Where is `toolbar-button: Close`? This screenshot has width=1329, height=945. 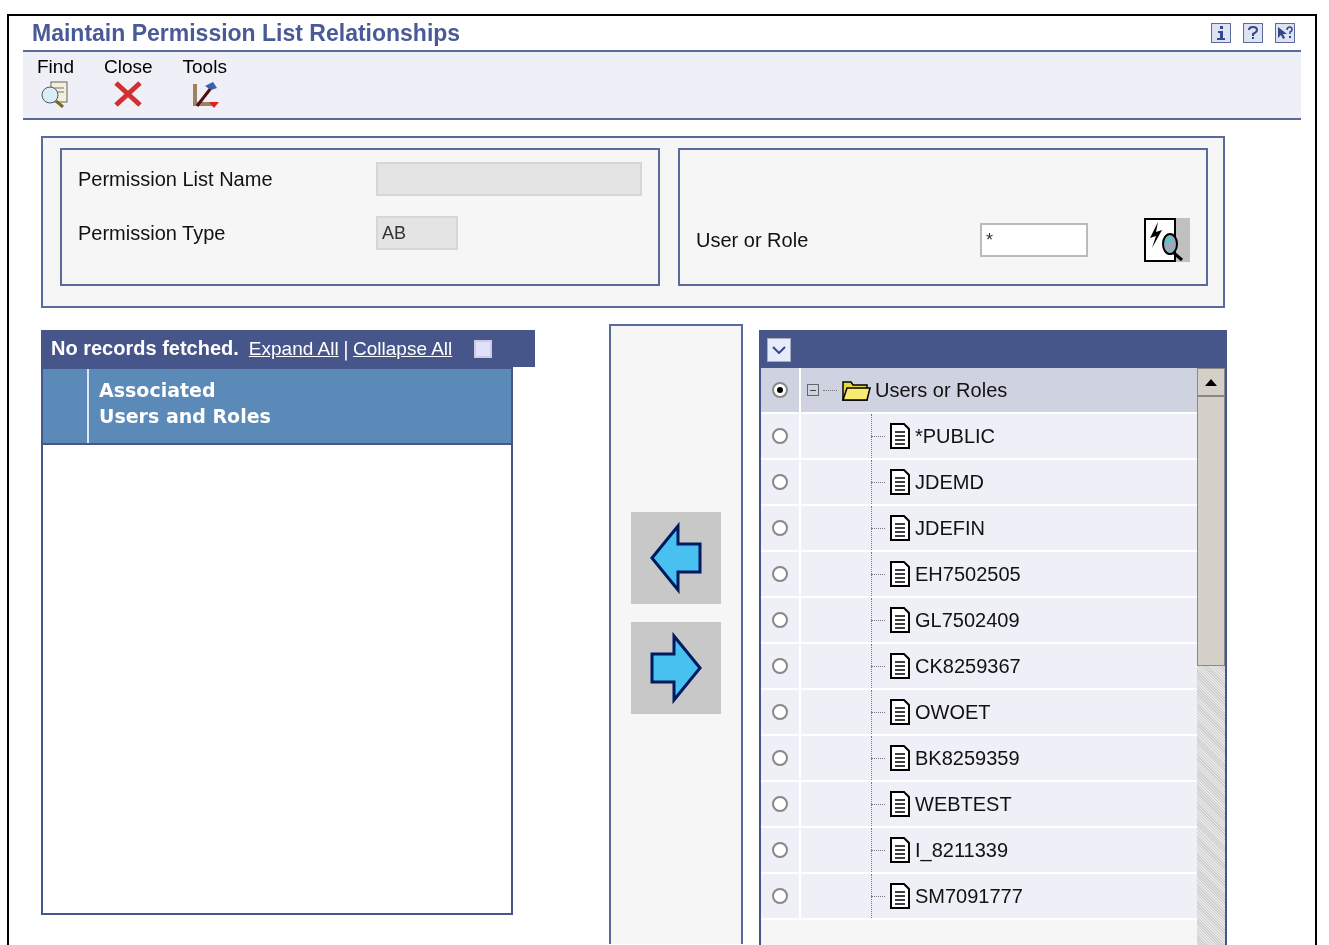
toolbar-button: Close is located at coordinates (128, 85).